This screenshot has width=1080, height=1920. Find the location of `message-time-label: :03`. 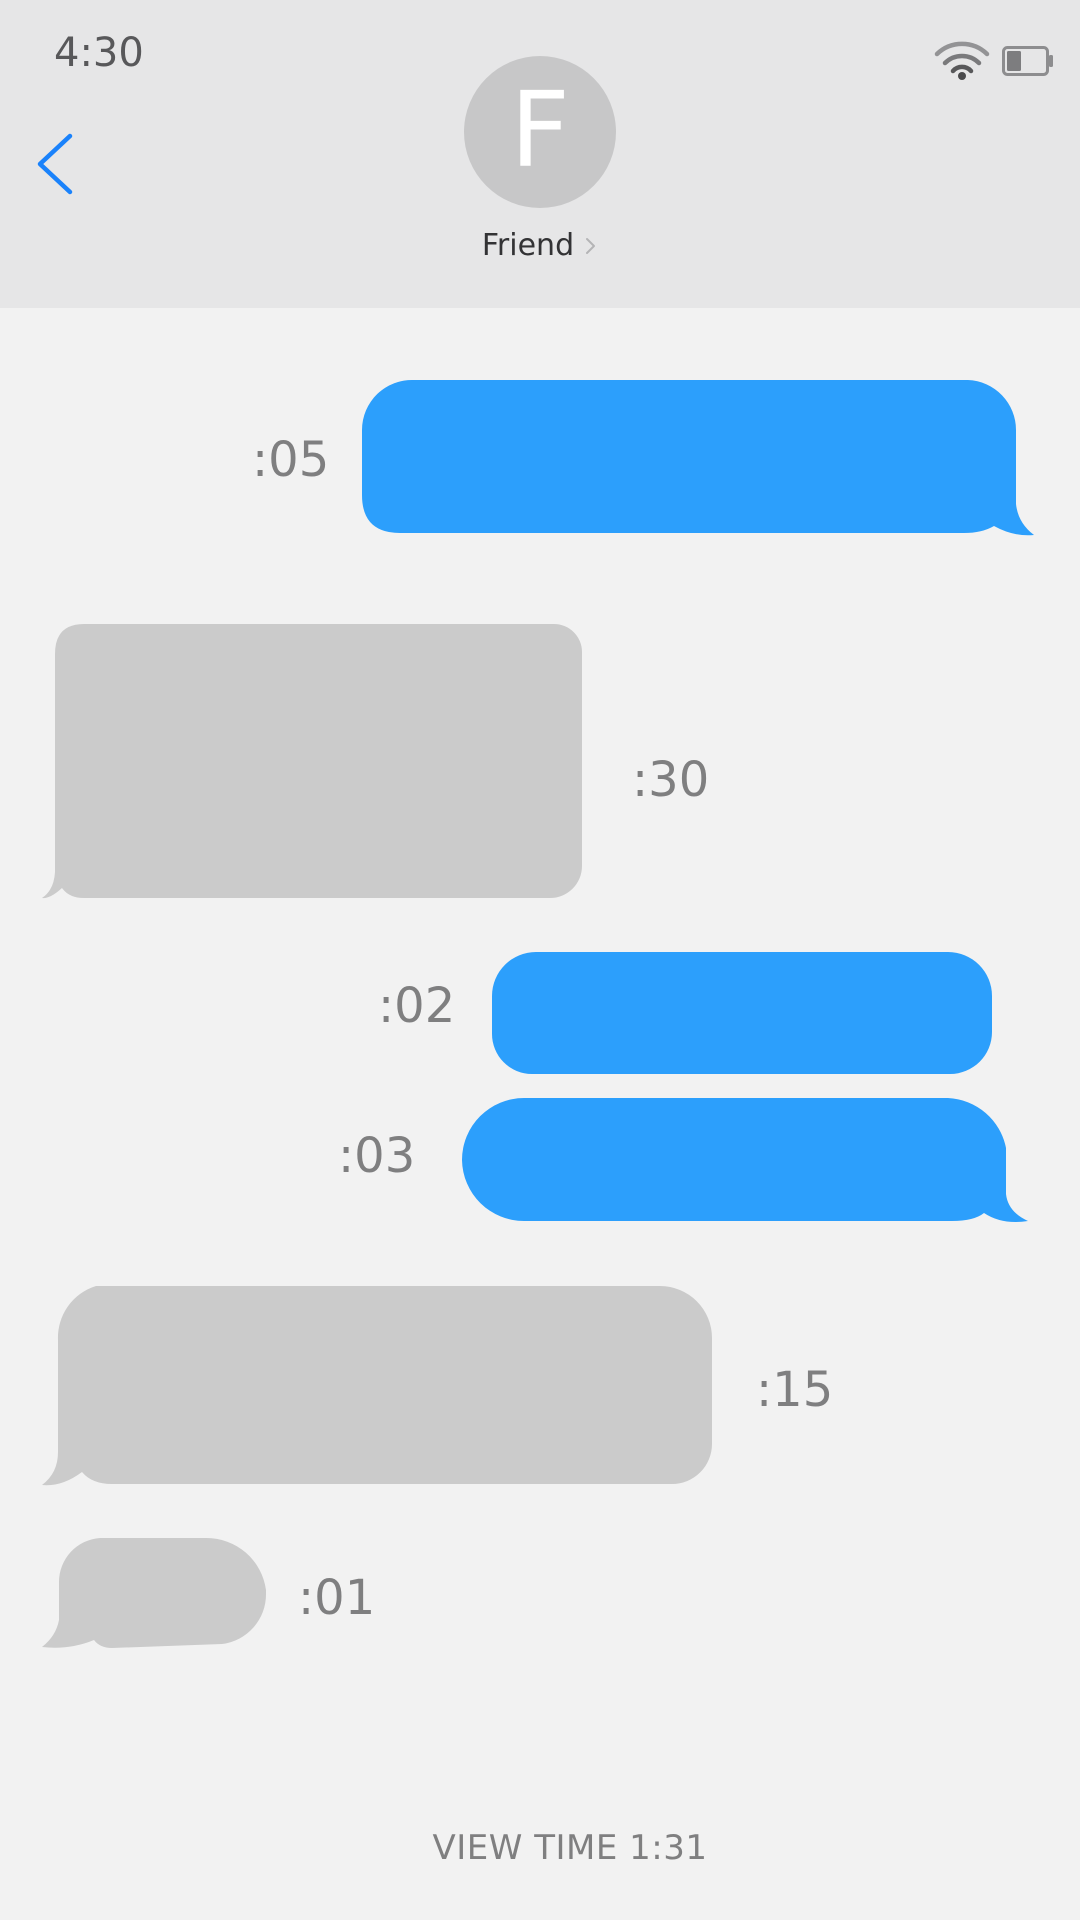

message-time-label: :03 is located at coordinates (377, 1156).